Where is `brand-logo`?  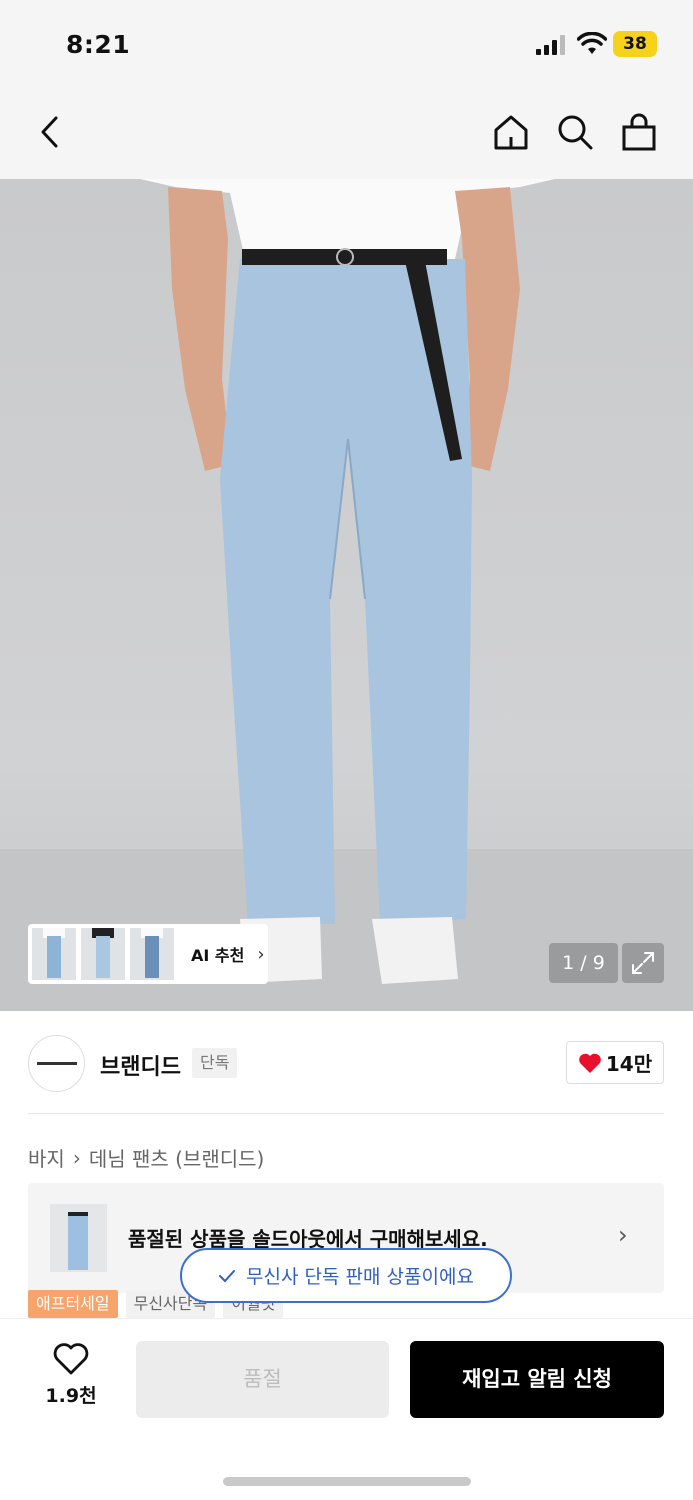
brand-logo is located at coordinates (56, 1063).